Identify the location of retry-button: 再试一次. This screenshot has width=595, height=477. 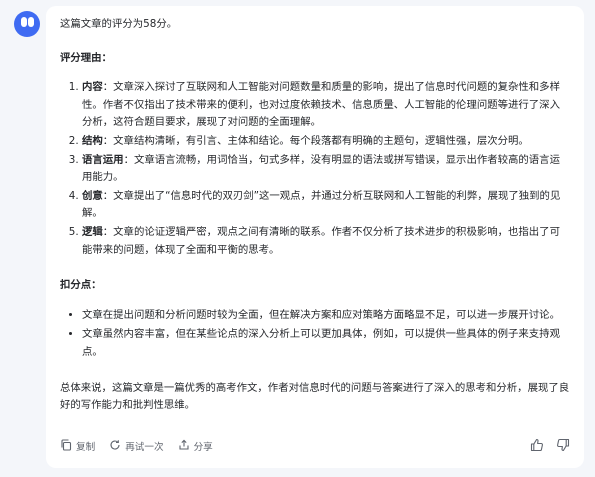
(136, 448).